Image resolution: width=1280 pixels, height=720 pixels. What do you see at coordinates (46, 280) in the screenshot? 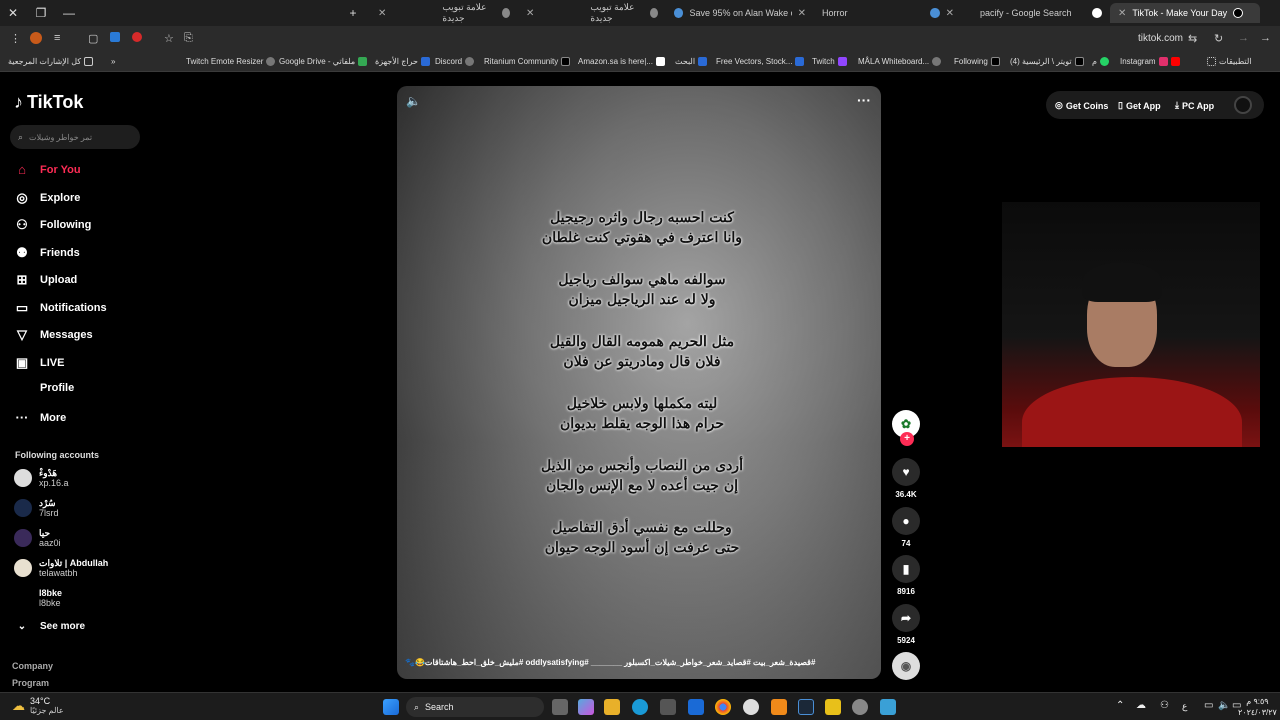
I see `nav-upload: ⊞ Upload` at bounding box center [46, 280].